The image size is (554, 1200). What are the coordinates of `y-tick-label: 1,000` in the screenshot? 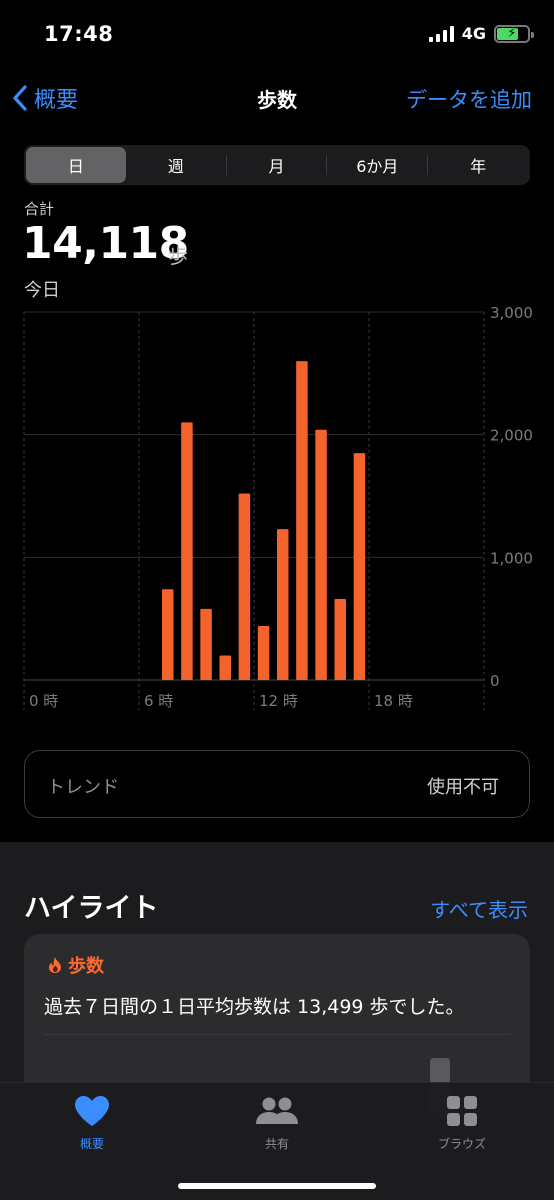 It's located at (511, 558).